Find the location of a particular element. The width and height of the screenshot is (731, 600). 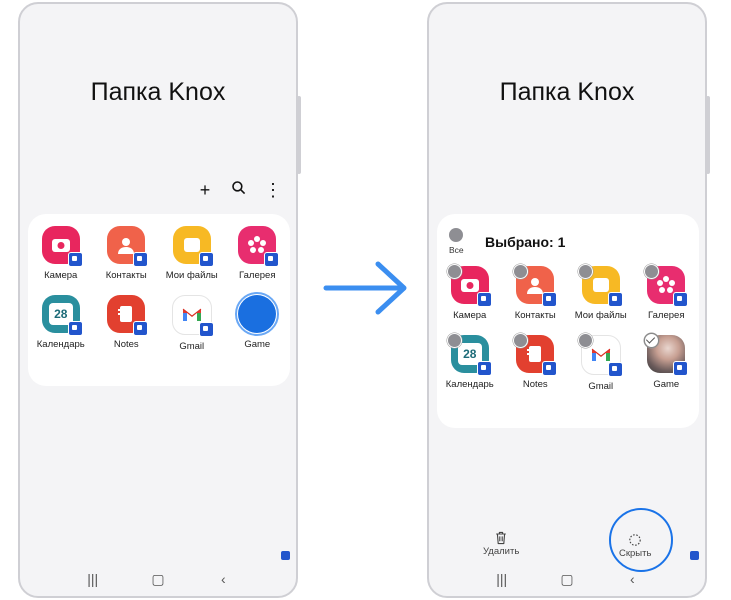

search-icon is located at coordinates (239, 190).